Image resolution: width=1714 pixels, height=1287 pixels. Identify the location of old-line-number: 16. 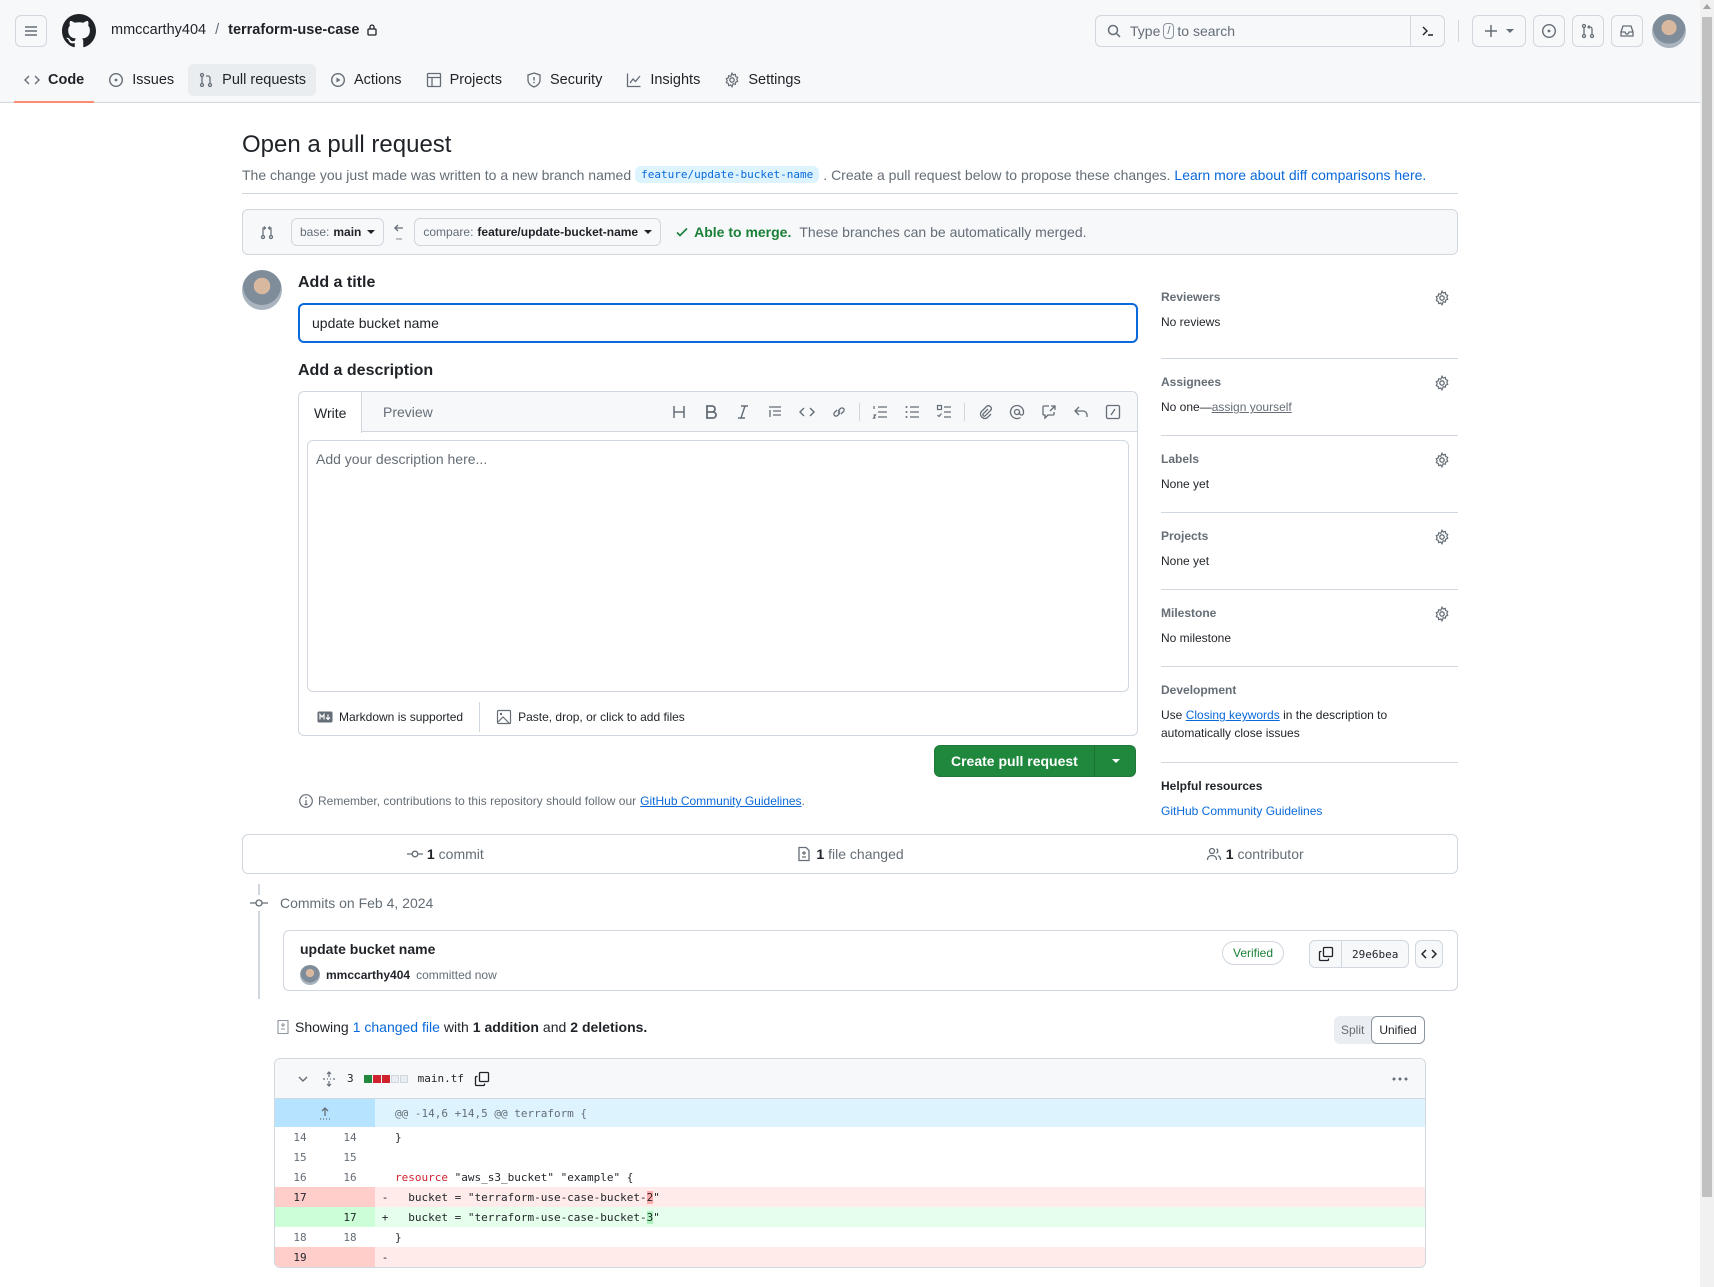
(300, 1177).